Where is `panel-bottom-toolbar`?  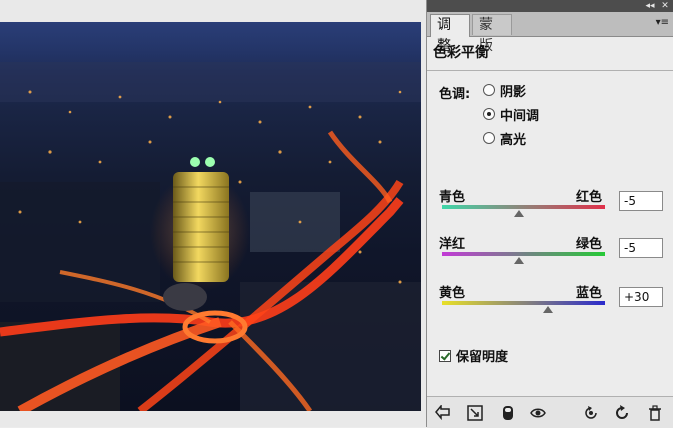 panel-bottom-toolbar is located at coordinates (550, 412).